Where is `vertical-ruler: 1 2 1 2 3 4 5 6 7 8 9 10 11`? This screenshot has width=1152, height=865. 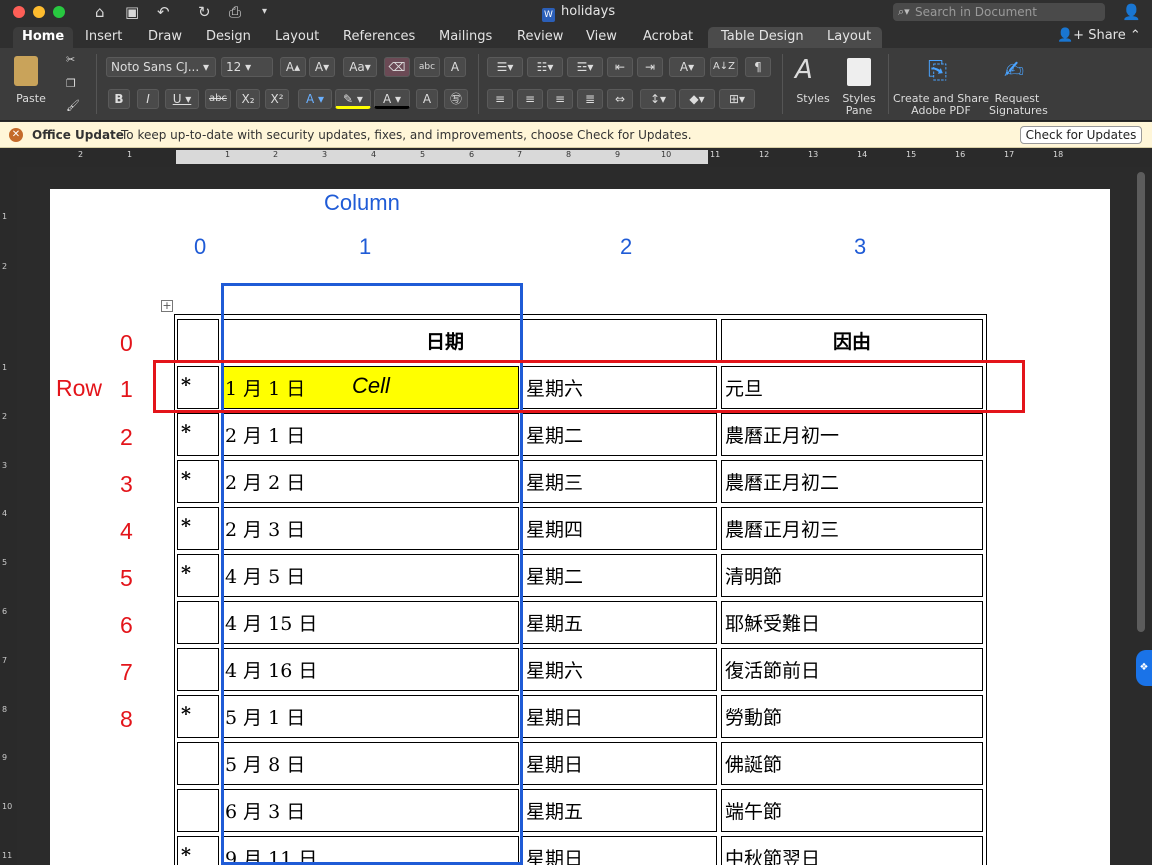 vertical-ruler: 1 2 1 2 3 4 5 6 7 8 9 10 11 is located at coordinates (8, 516).